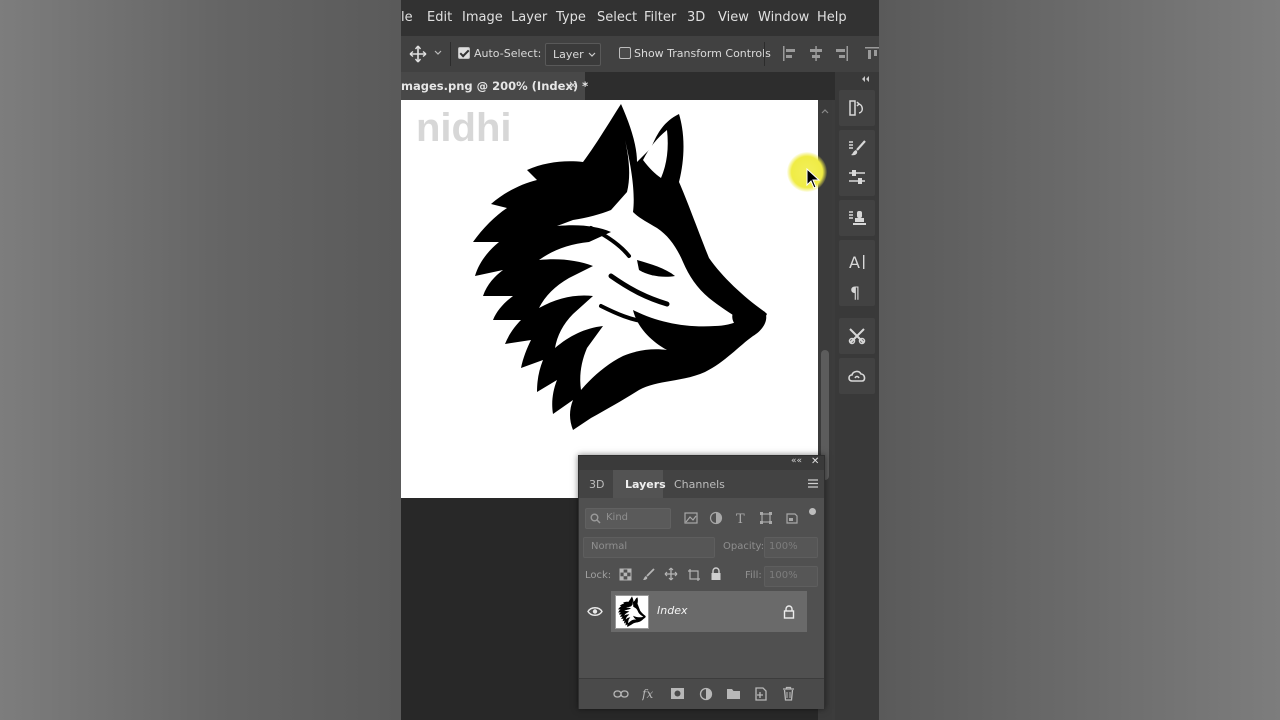 The width and height of the screenshot is (1280, 720). What do you see at coordinates (529, 17) in the screenshot?
I see `menu-layer: Layer` at bounding box center [529, 17].